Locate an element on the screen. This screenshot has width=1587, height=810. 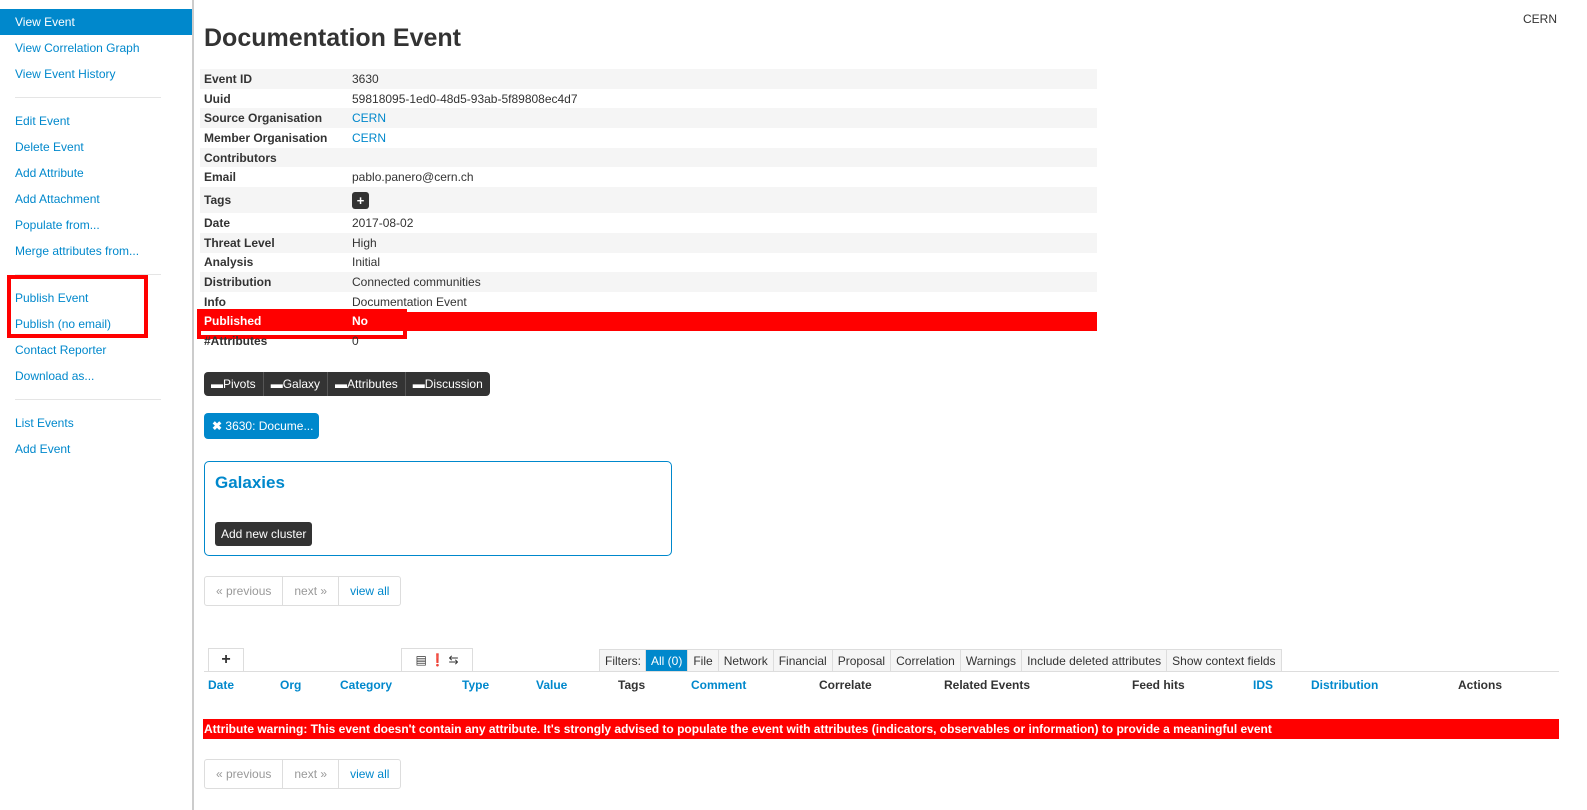
add-tag-button: + is located at coordinates (360, 200).